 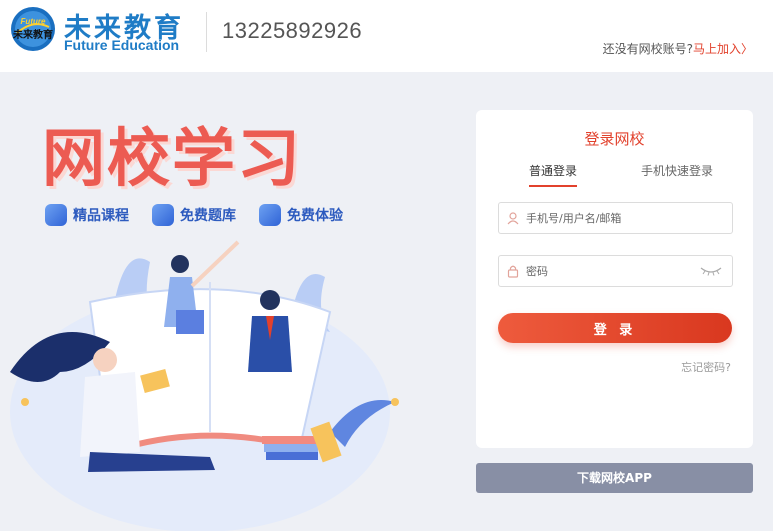 I want to click on document-icon, so click(x=163, y=215).